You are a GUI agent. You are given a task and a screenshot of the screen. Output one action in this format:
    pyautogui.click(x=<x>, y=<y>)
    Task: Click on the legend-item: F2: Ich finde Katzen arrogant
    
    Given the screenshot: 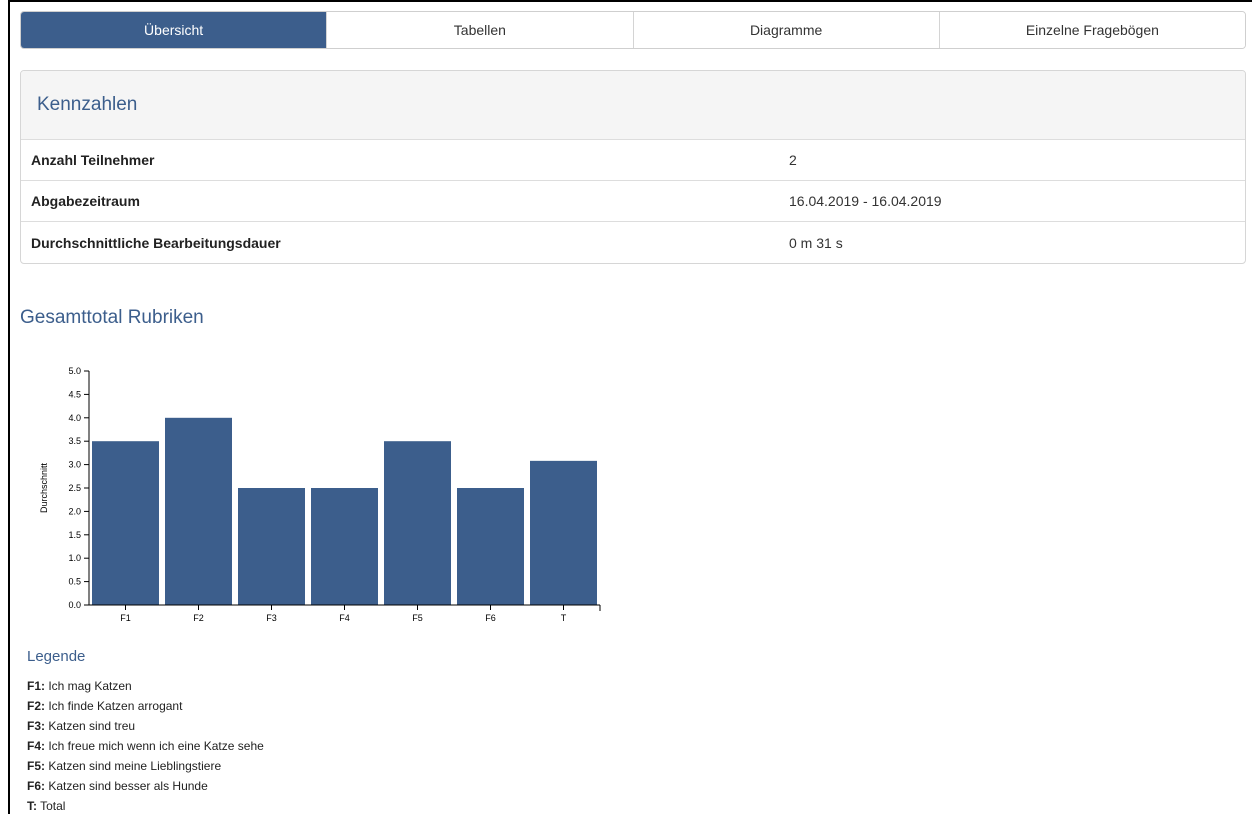 What is the action you would take?
    pyautogui.click(x=145, y=706)
    